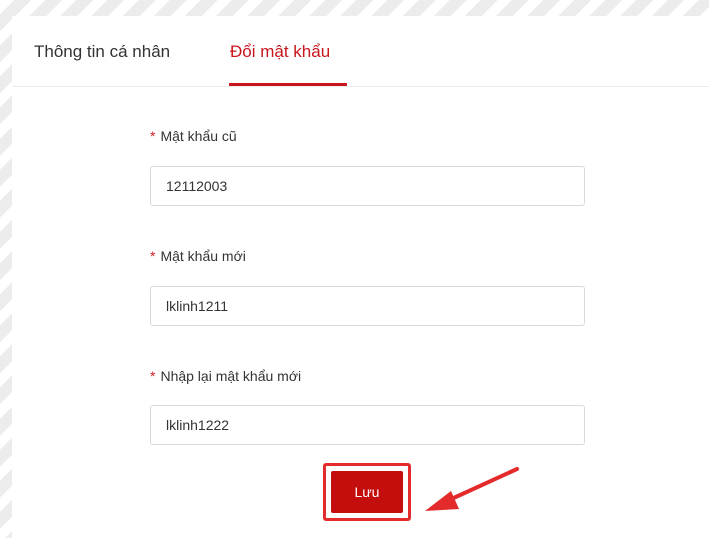 This screenshot has width=709, height=538. What do you see at coordinates (198, 136) in the screenshot?
I see `old-password-label-text: Mật khẩu cũ` at bounding box center [198, 136].